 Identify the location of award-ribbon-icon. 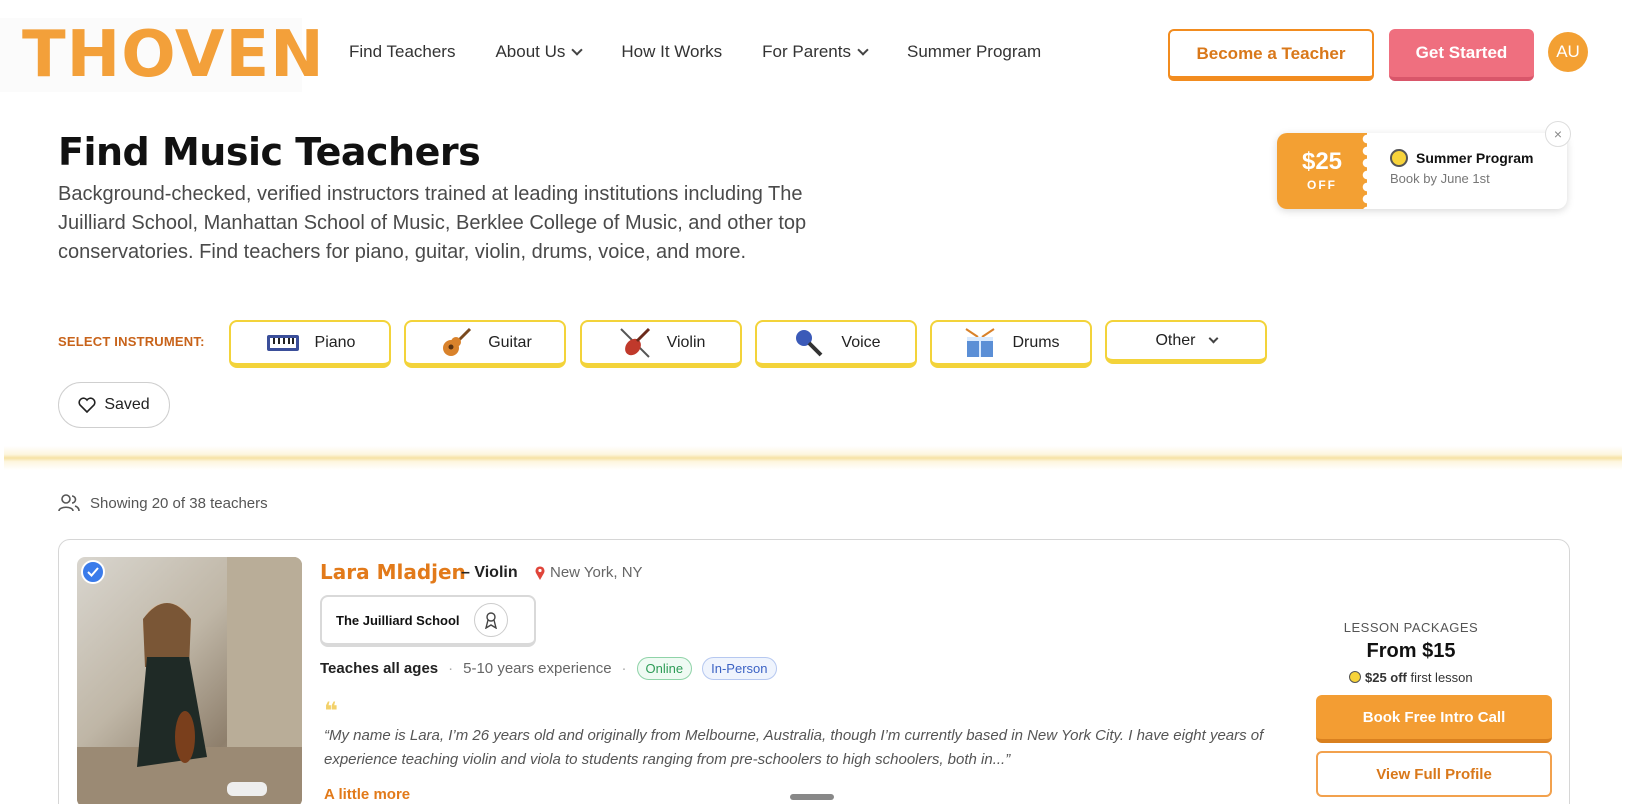
(490, 620).